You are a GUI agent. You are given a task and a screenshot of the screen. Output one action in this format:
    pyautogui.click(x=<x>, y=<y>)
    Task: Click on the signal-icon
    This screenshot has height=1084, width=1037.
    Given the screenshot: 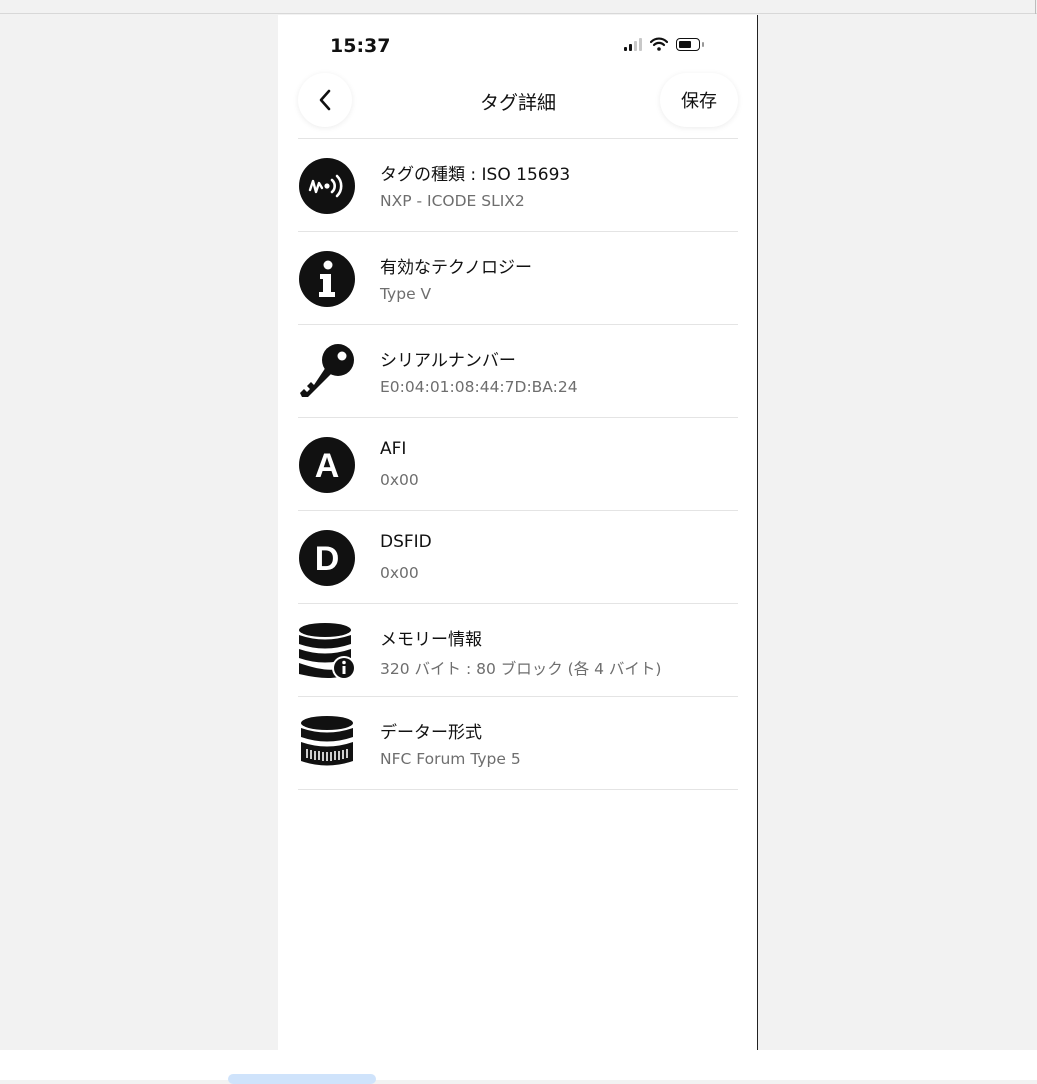 What is the action you would take?
    pyautogui.click(x=633, y=44)
    